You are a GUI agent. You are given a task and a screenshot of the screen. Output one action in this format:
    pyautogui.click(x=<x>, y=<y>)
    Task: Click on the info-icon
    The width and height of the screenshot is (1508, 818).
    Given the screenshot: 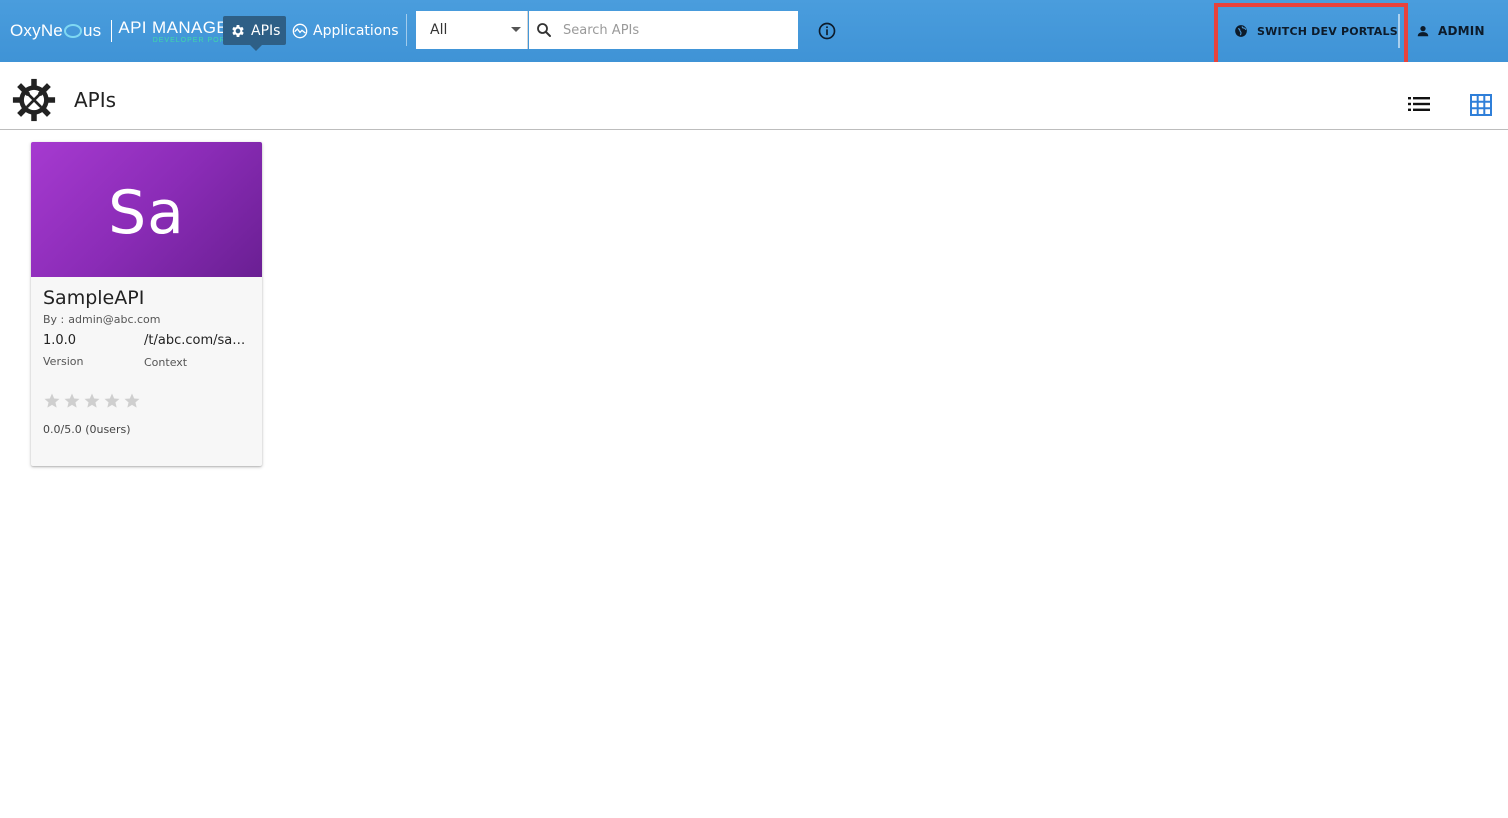 What is the action you would take?
    pyautogui.click(x=827, y=31)
    